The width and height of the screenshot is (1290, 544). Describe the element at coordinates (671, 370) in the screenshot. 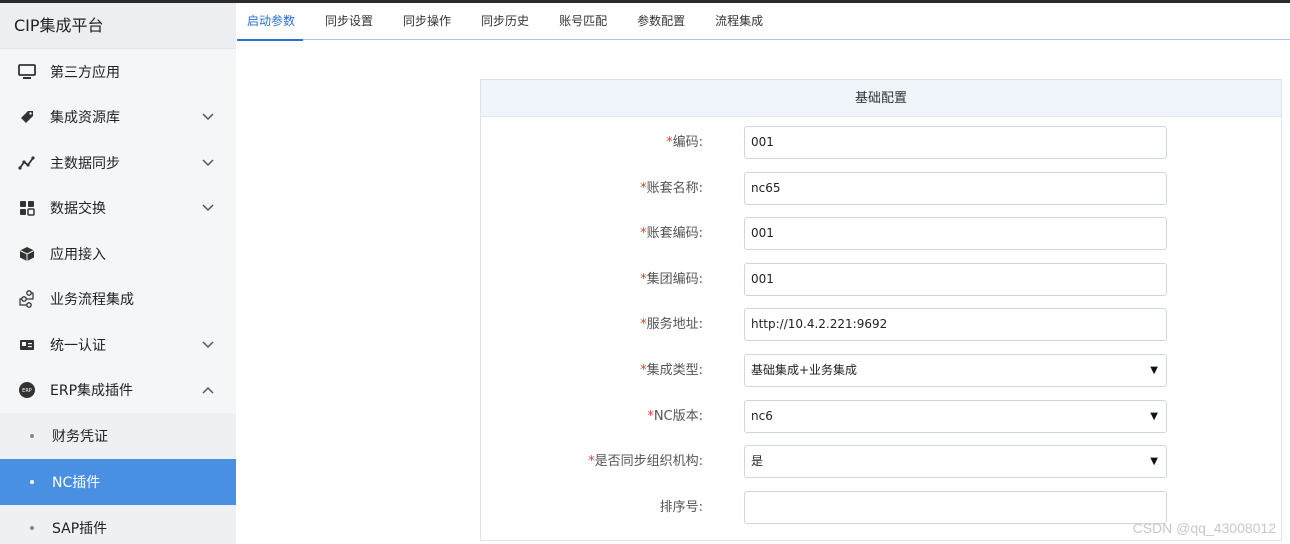

I see `field-label: *集成类型:` at that location.